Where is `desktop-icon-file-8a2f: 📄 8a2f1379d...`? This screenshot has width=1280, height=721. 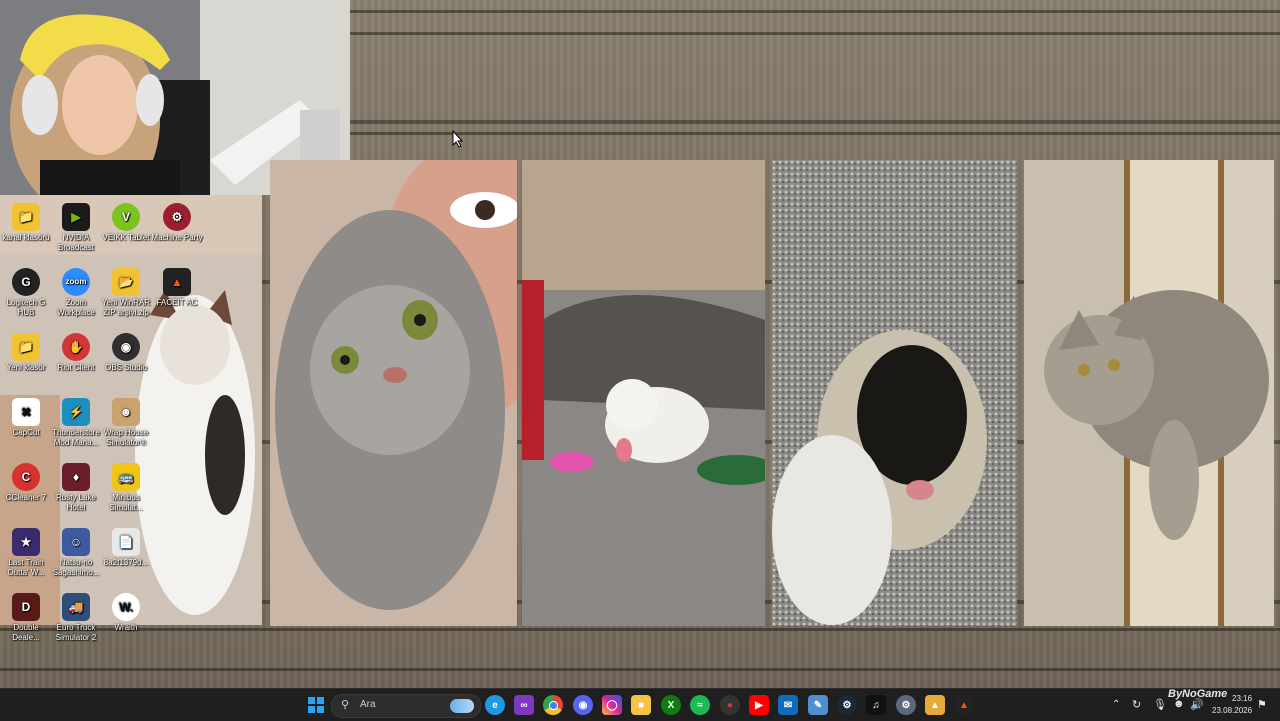 desktop-icon-file-8a2f: 📄 8a2f1379d... is located at coordinates (126, 548).